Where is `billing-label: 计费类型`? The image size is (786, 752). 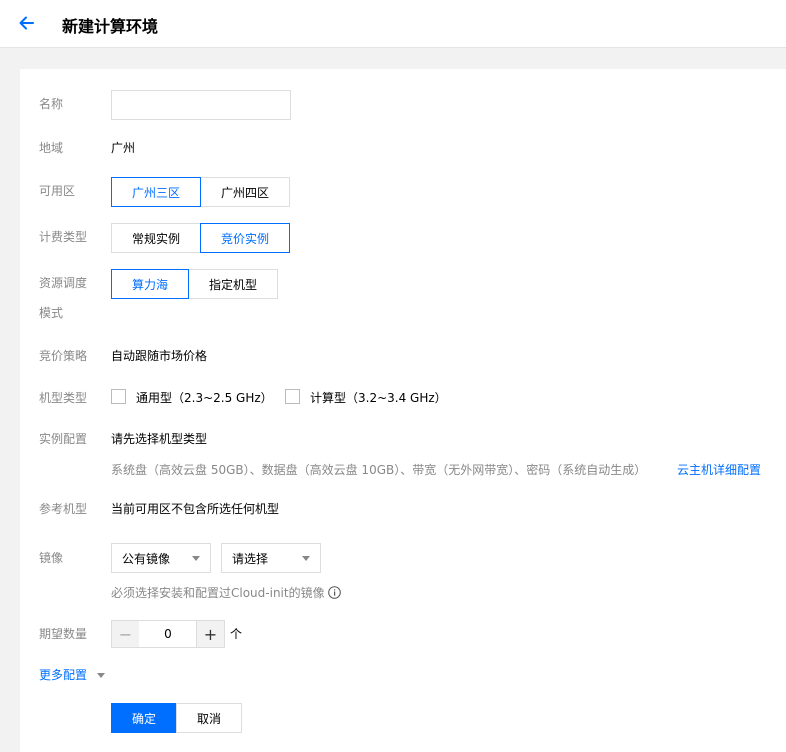 billing-label: 计费类型 is located at coordinates (63, 237).